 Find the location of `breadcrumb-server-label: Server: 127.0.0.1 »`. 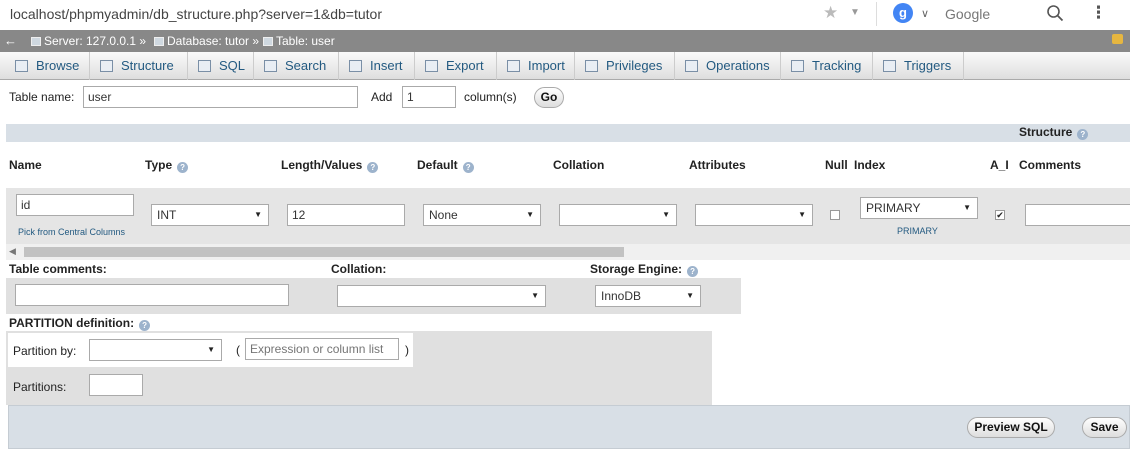

breadcrumb-server-label: Server: 127.0.0.1 » is located at coordinates (95, 41).